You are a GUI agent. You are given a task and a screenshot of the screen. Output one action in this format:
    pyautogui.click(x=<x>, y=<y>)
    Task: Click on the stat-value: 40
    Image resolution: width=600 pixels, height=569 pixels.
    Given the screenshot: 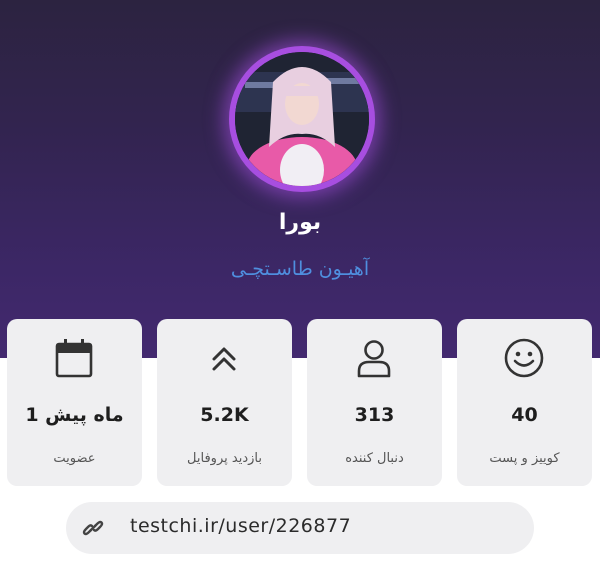 What is the action you would take?
    pyautogui.click(x=524, y=415)
    